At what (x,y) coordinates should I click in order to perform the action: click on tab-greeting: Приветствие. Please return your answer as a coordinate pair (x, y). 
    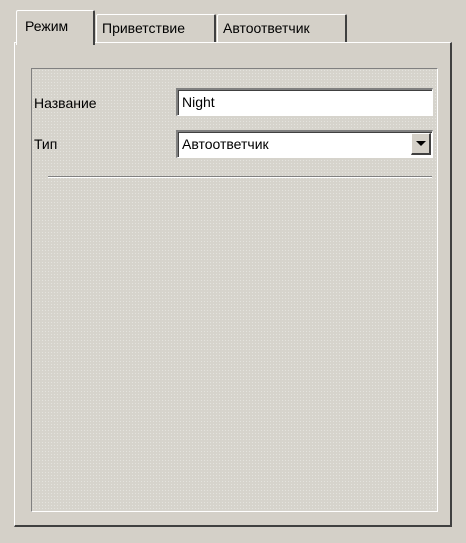
    Looking at the image, I should click on (156, 28).